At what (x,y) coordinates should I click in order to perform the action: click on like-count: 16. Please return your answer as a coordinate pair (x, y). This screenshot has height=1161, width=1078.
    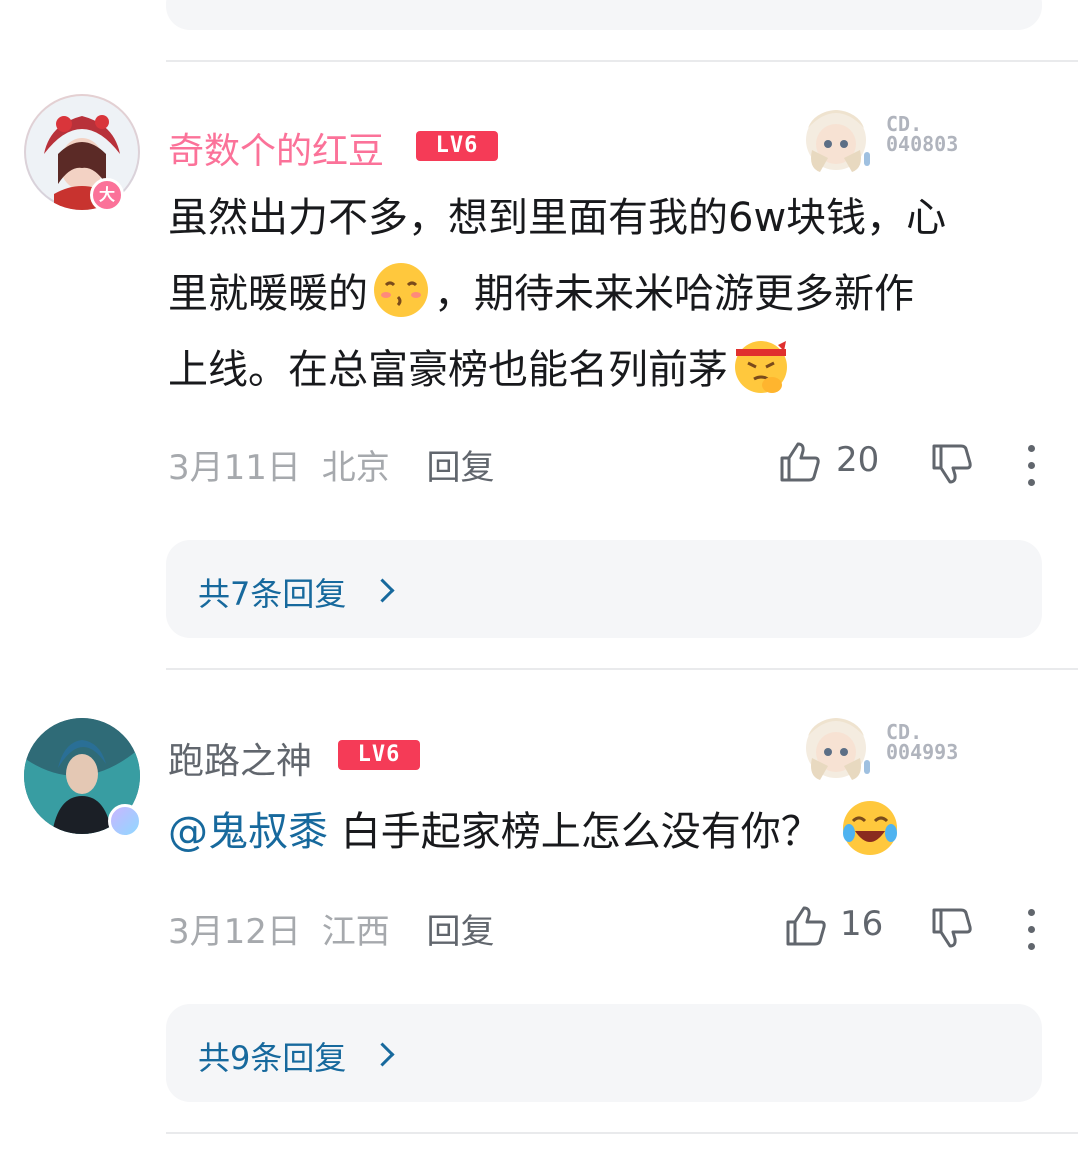
    Looking at the image, I should click on (862, 924).